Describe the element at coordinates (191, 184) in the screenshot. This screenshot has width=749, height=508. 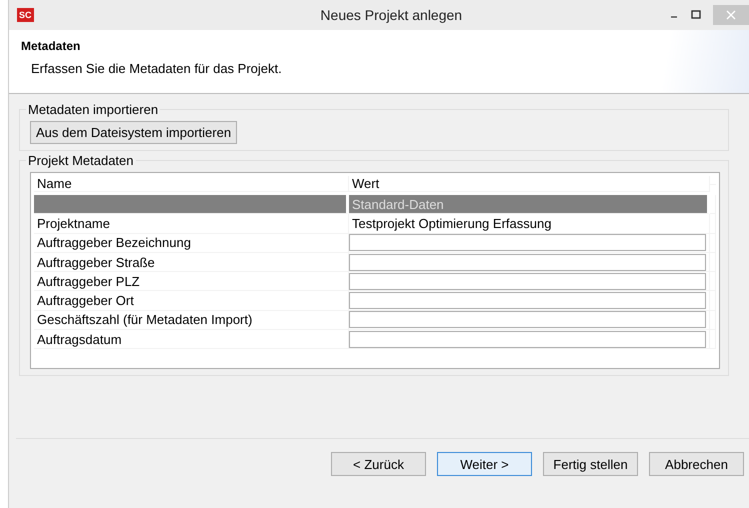
I see `column-header: Name` at that location.